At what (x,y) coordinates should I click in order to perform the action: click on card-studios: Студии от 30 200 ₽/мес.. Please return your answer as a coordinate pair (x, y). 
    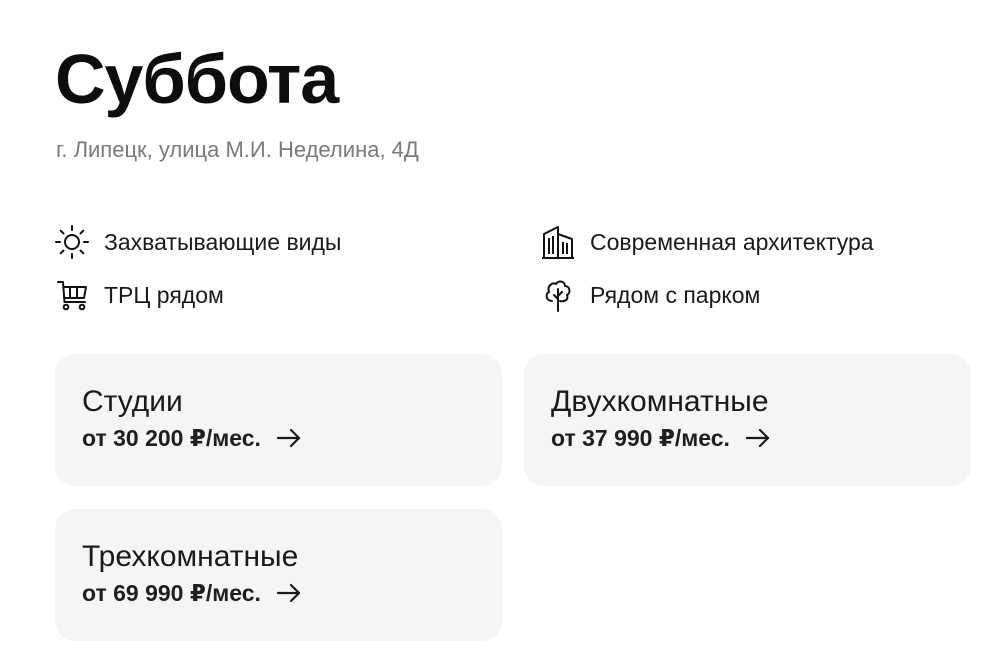
    Looking at the image, I should click on (278, 420).